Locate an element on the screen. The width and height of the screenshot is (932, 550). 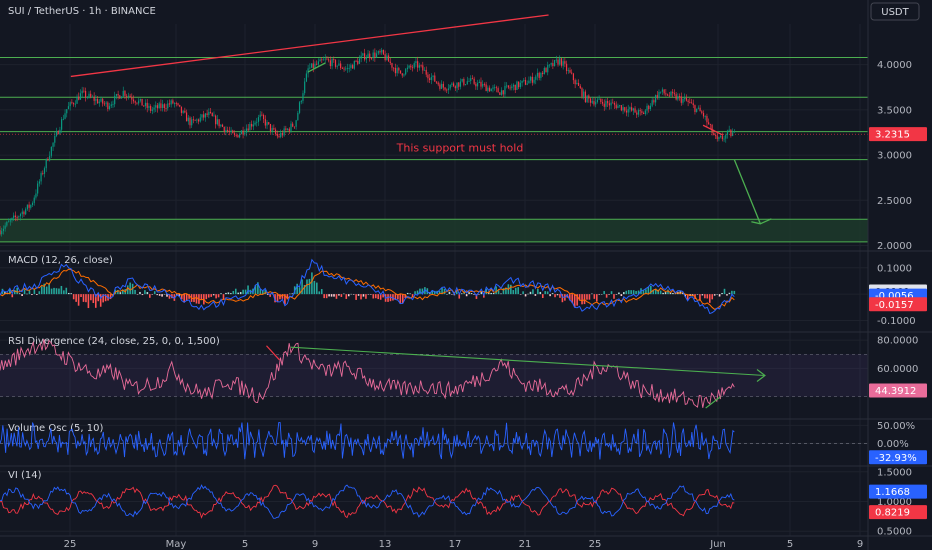
currency-button: USDT is located at coordinates (895, 11).